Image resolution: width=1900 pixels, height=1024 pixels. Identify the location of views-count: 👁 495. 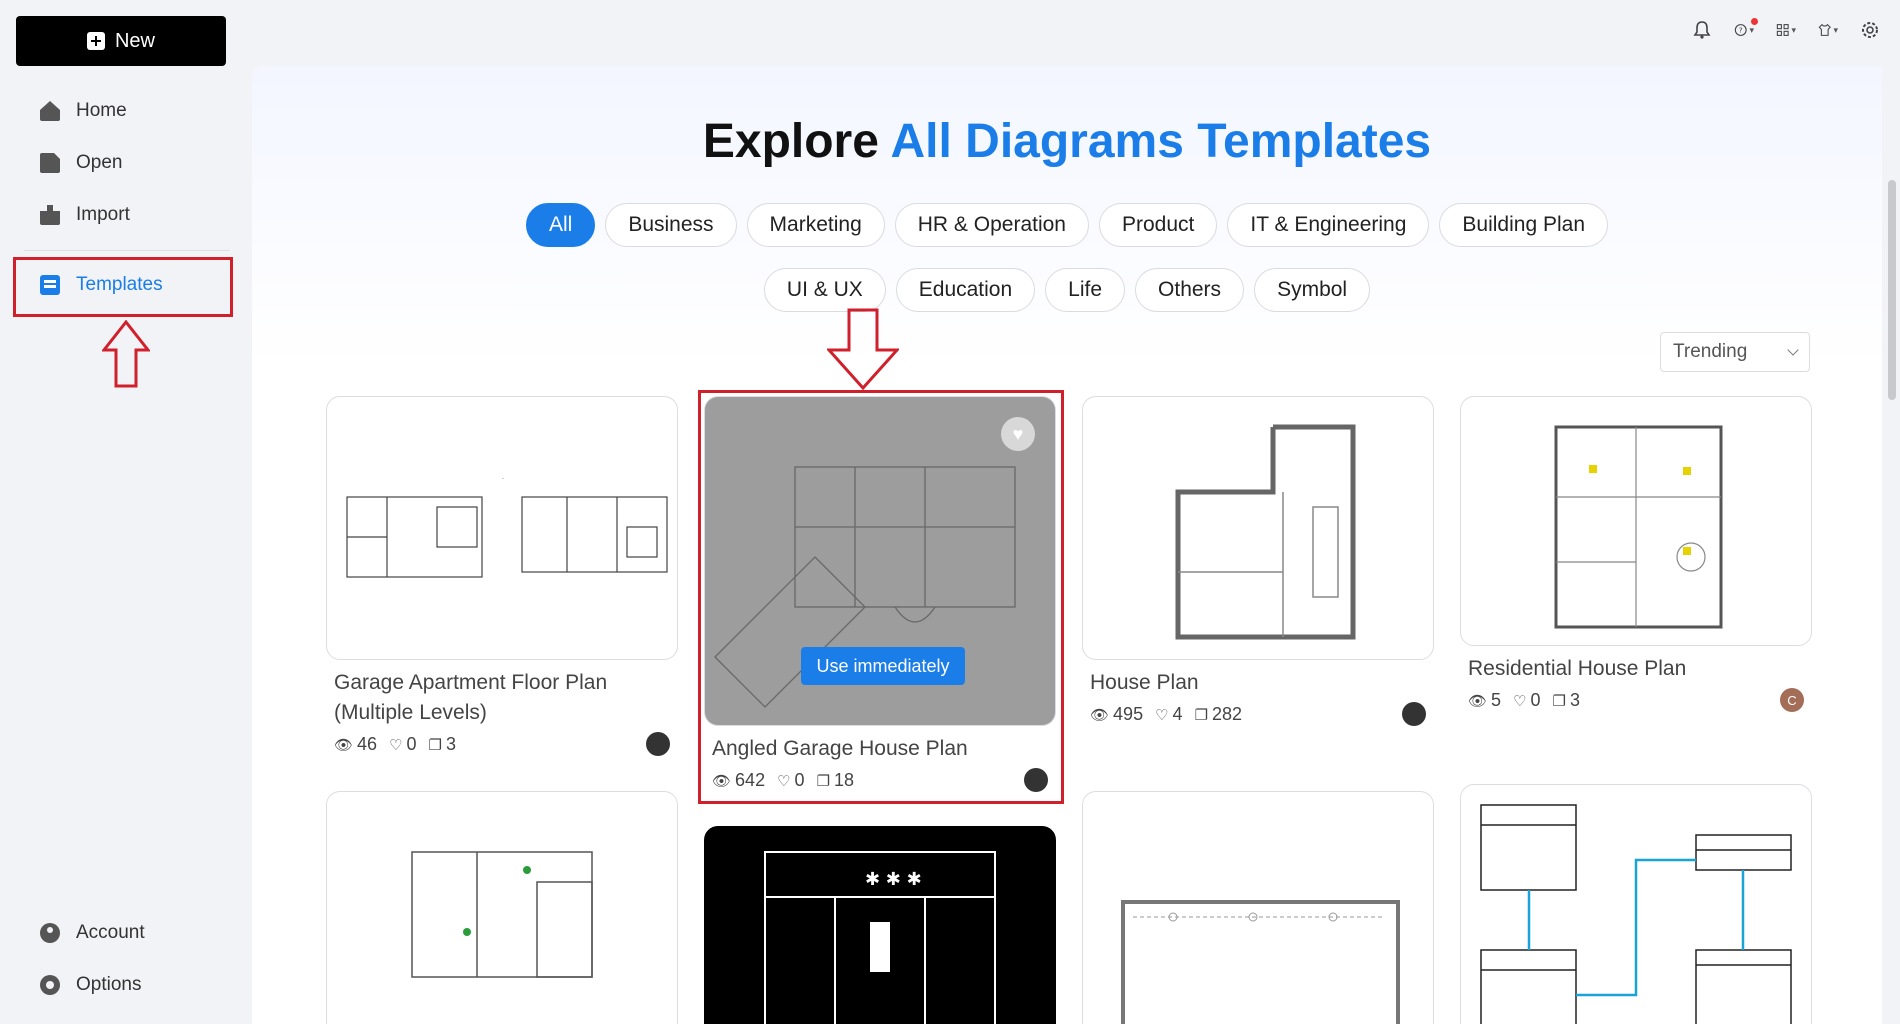
(1116, 714).